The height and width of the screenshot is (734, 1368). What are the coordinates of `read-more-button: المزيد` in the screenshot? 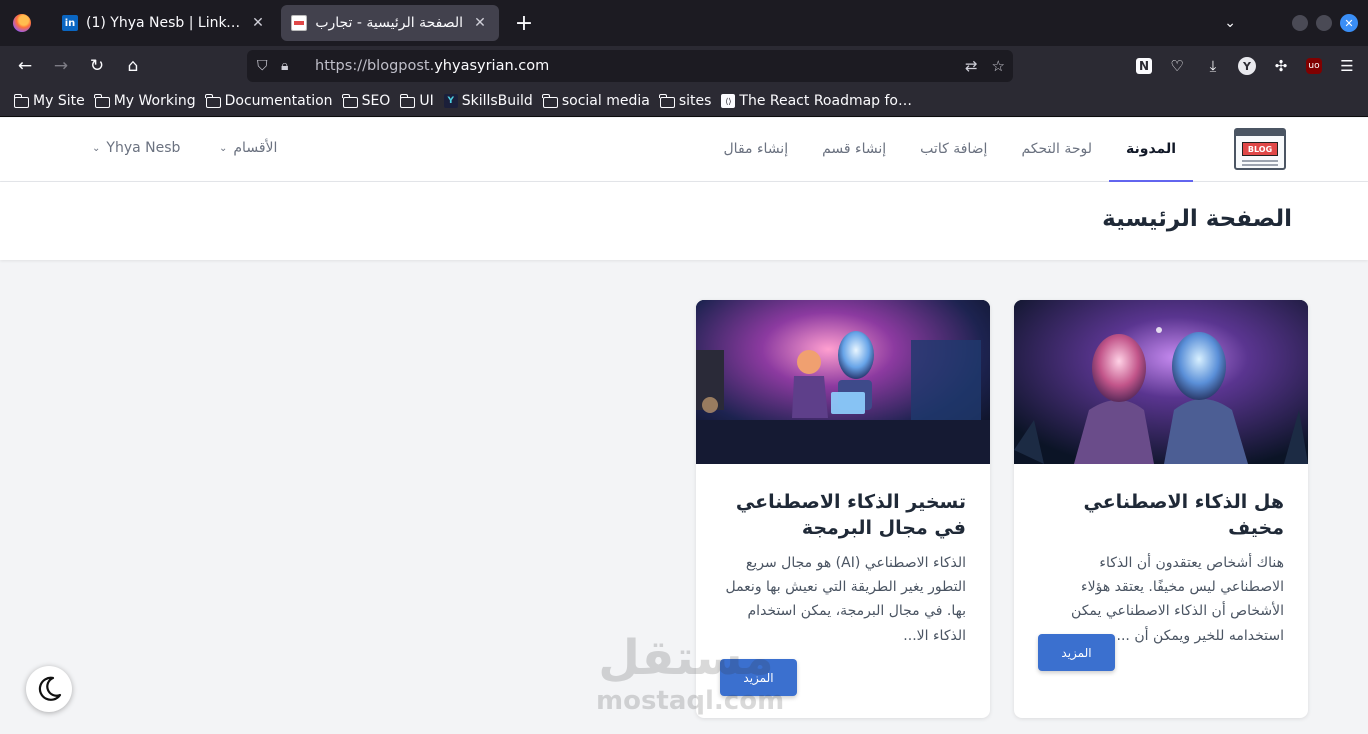 It's located at (1076, 652).